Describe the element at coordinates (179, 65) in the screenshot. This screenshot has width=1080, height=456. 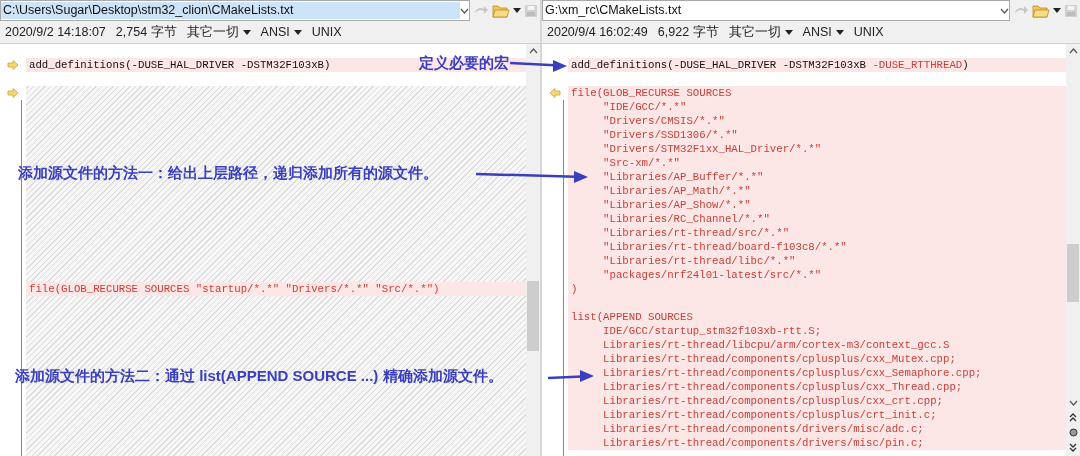
I see `code-line: add_definitions(-DUSE_HAL_DRIVER -DSTM32F103xB)` at that location.